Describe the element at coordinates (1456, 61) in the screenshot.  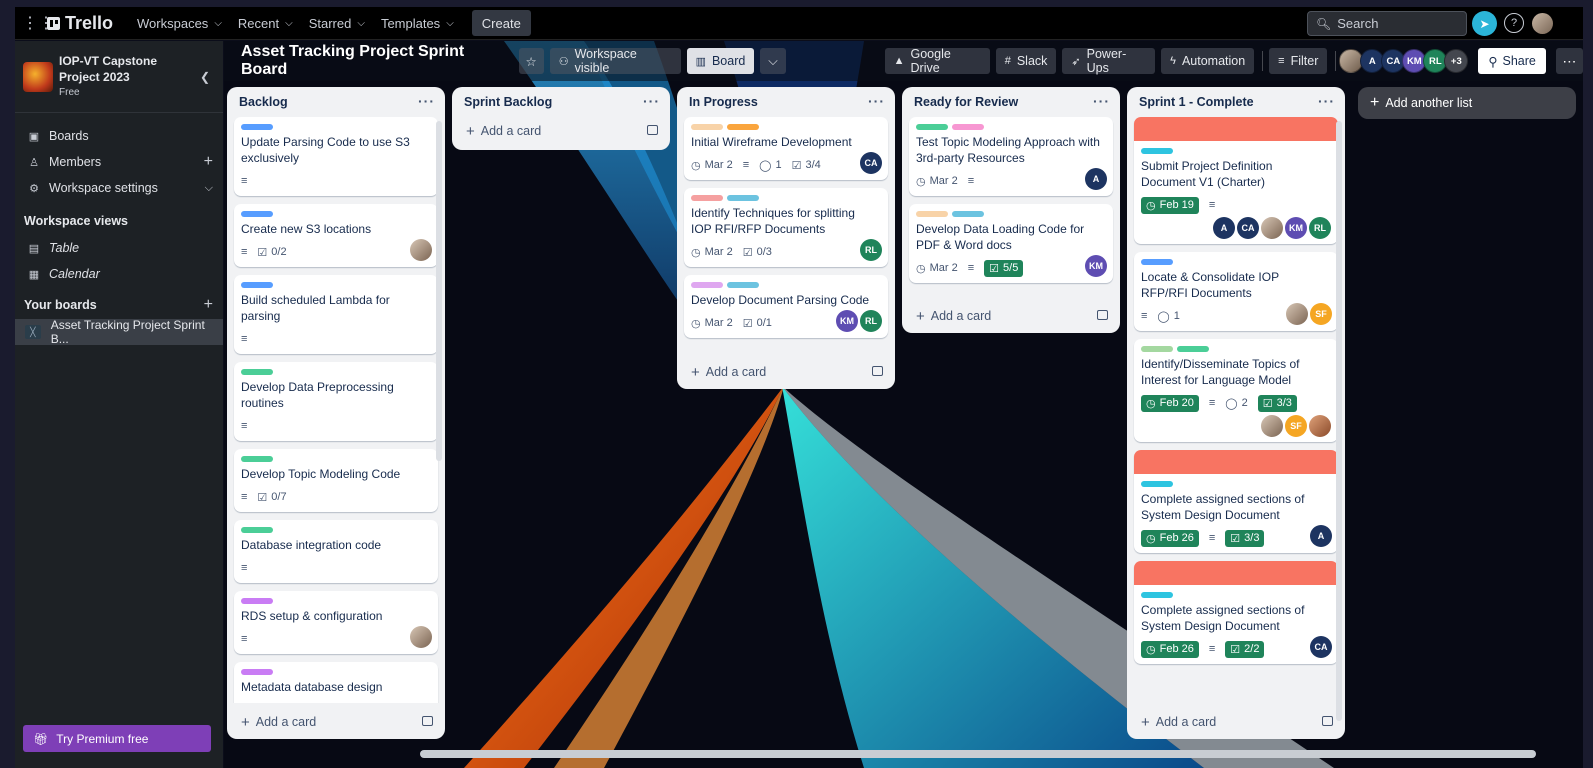
I see `member-avatar: +3` at that location.